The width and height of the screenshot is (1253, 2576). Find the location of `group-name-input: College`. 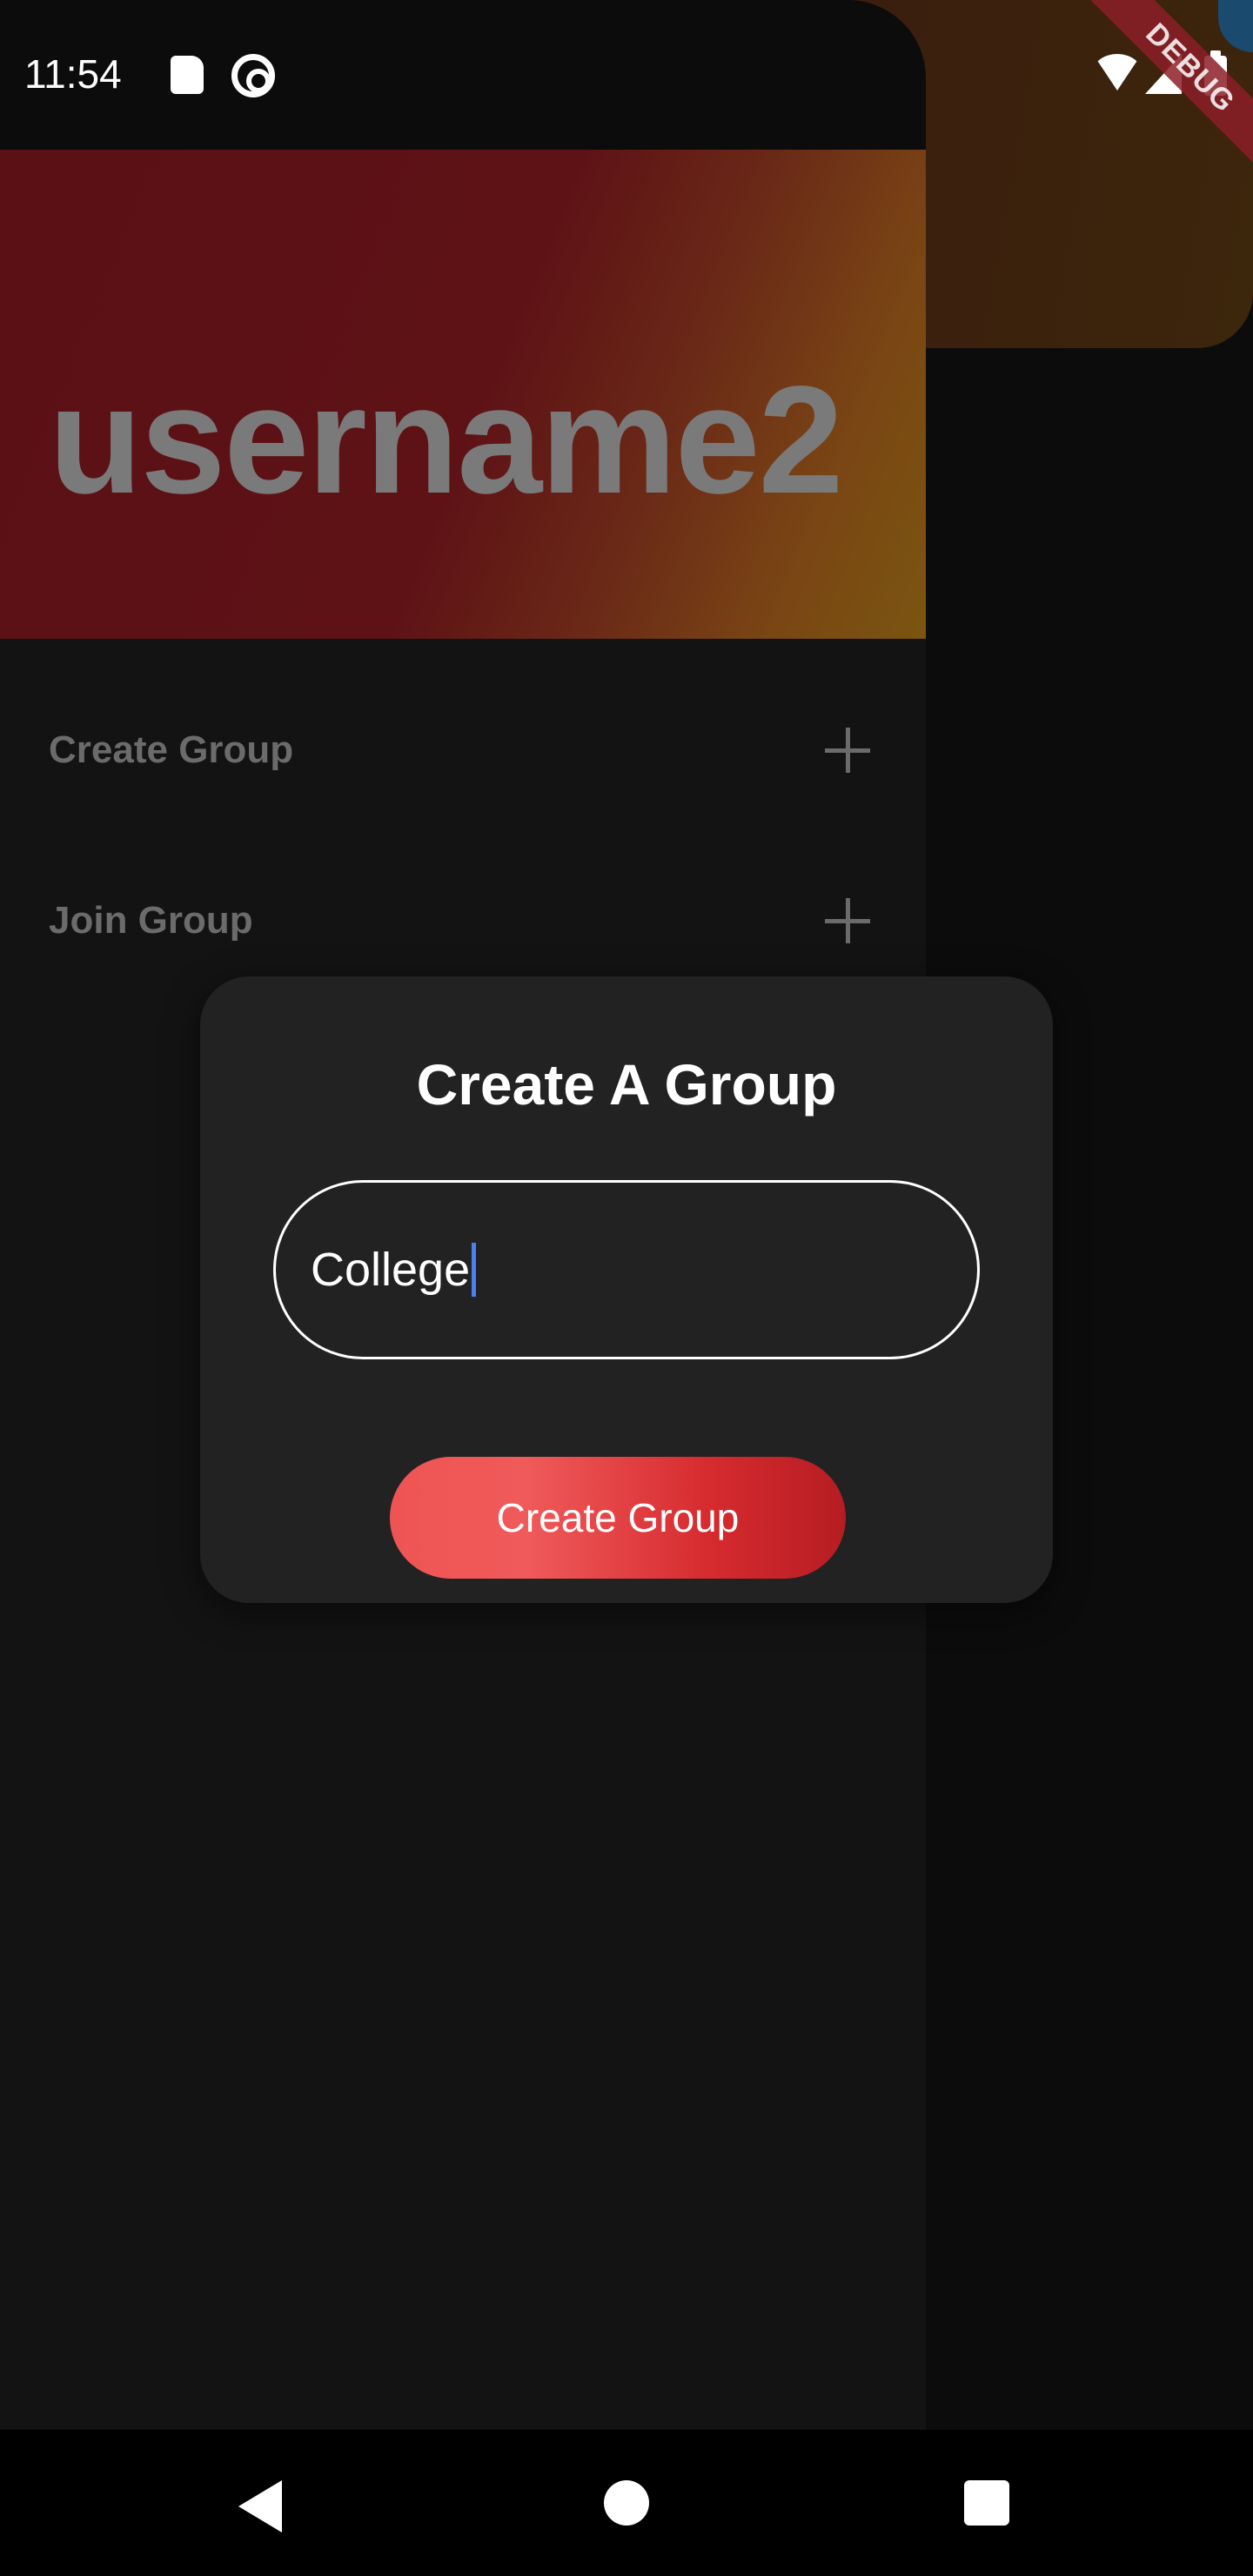

group-name-input: College is located at coordinates (626, 1269).